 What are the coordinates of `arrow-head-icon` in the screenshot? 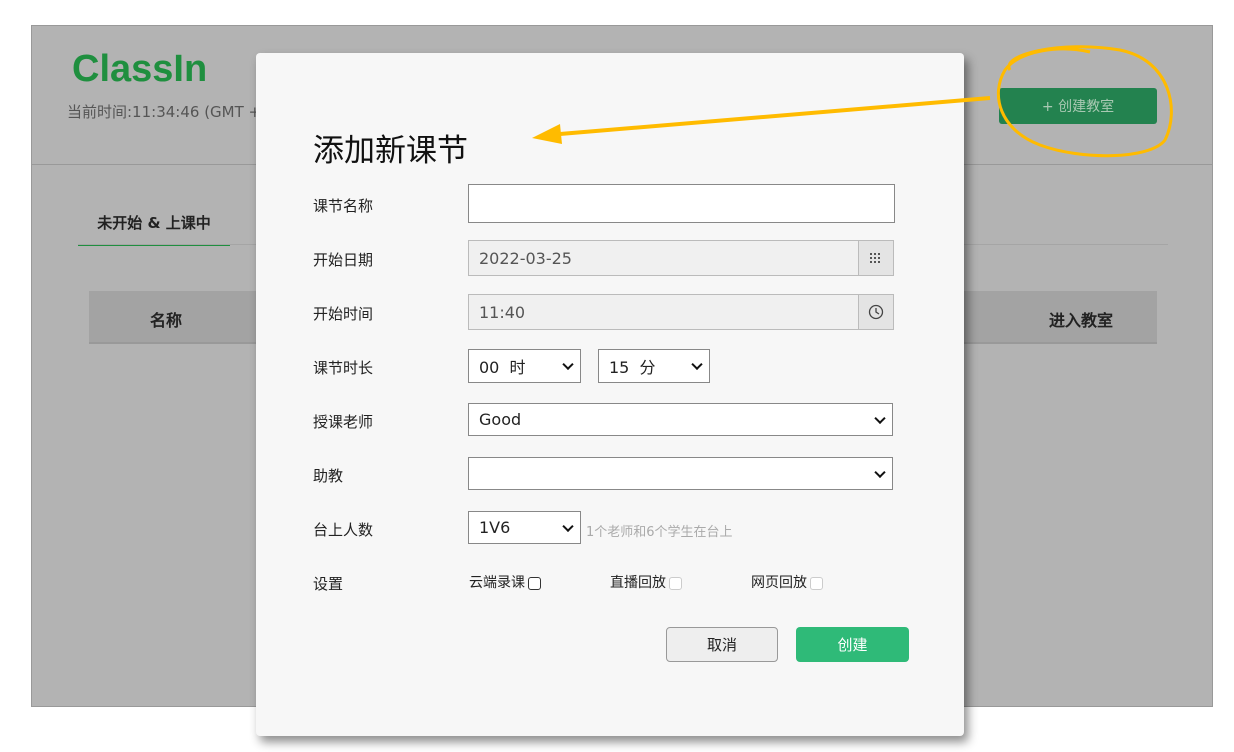 It's located at (547, 134).